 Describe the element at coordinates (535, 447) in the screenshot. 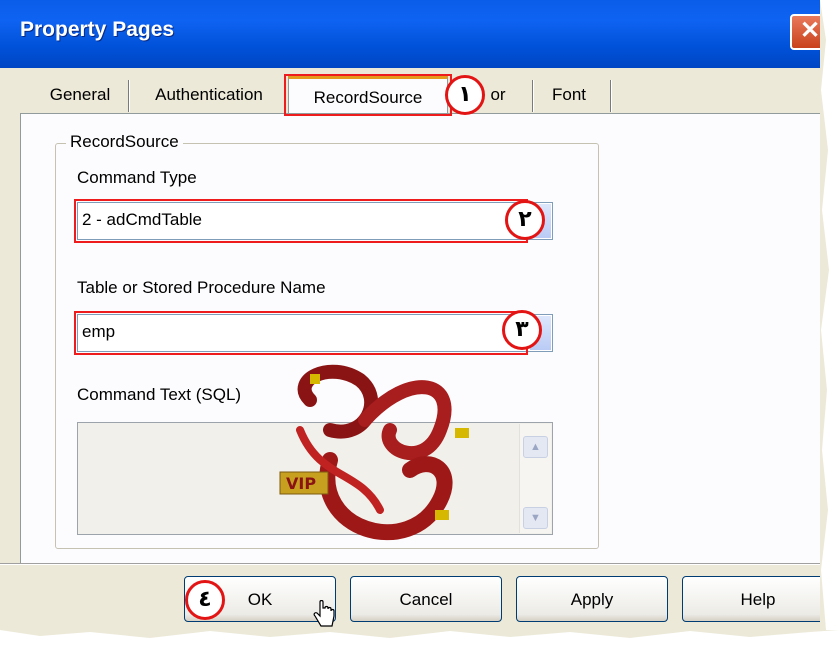

I see `scroll-up-icon: ▲` at that location.